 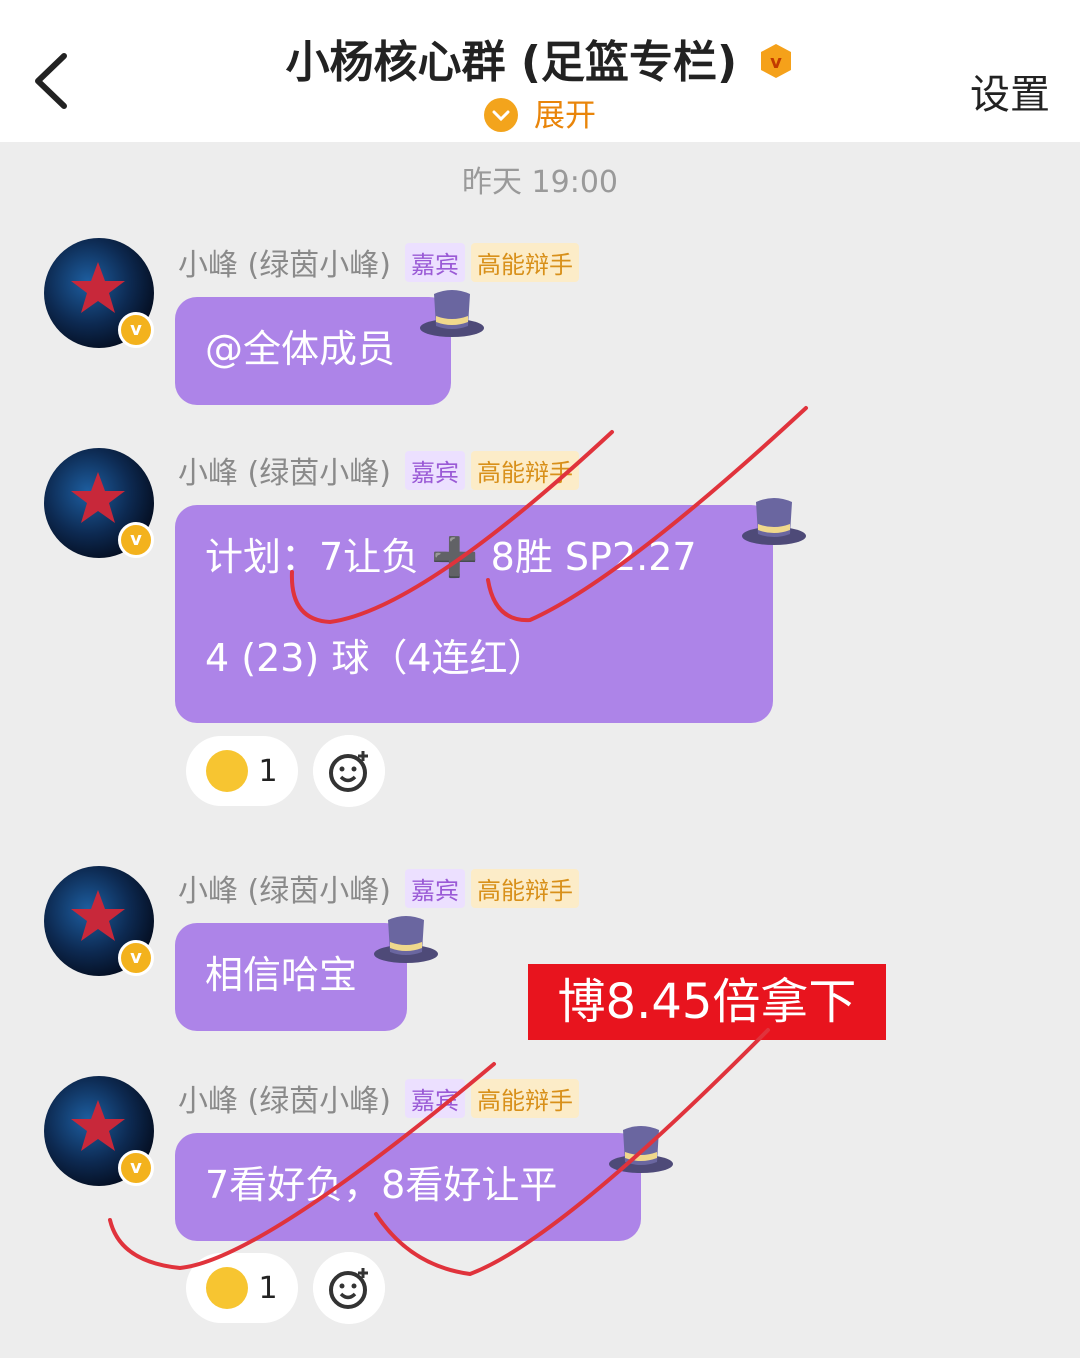 I want to click on message-text: 7看好负，8看好让平, so click(x=381, y=1185).